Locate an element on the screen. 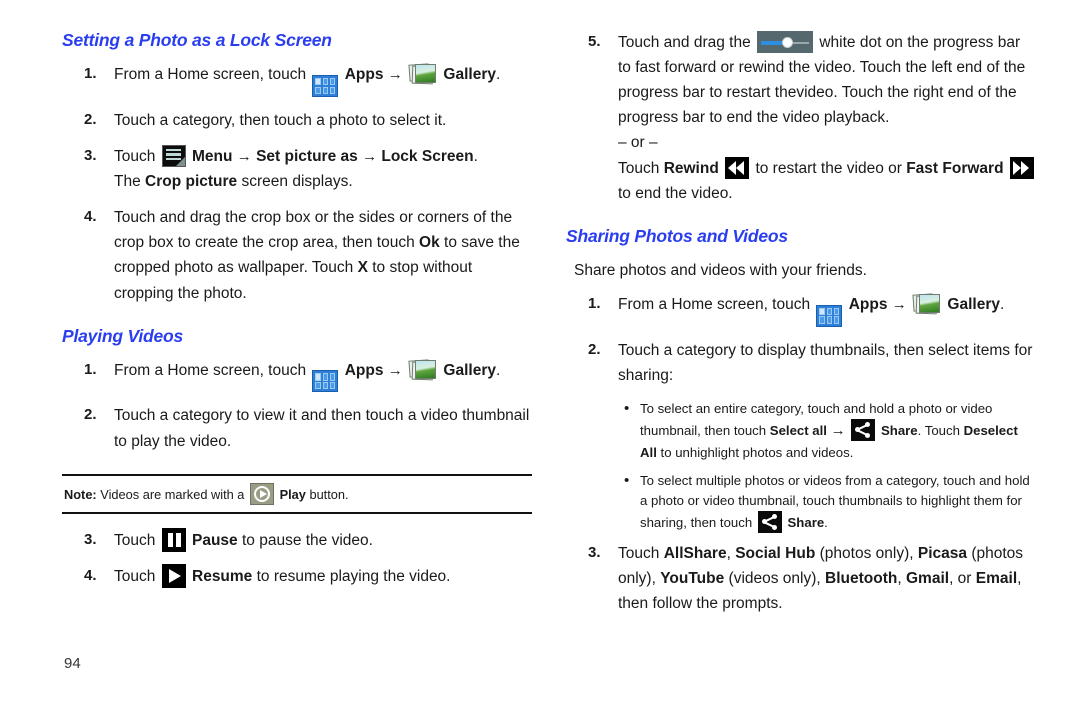 Image resolution: width=1080 pixels, height=720 pixels. fast-forward-icon is located at coordinates (1021, 167).